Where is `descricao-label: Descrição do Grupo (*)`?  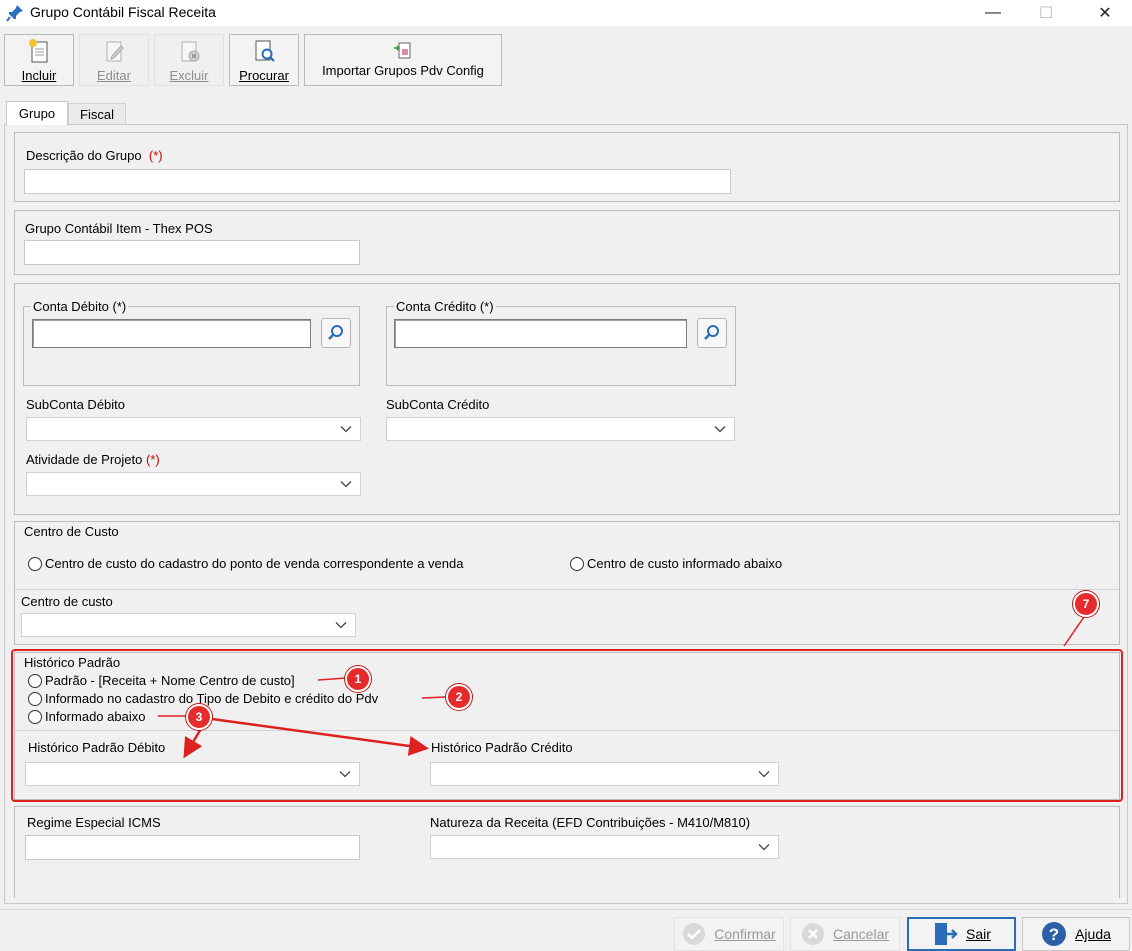
descricao-label: Descrição do Grupo (*) is located at coordinates (94, 155).